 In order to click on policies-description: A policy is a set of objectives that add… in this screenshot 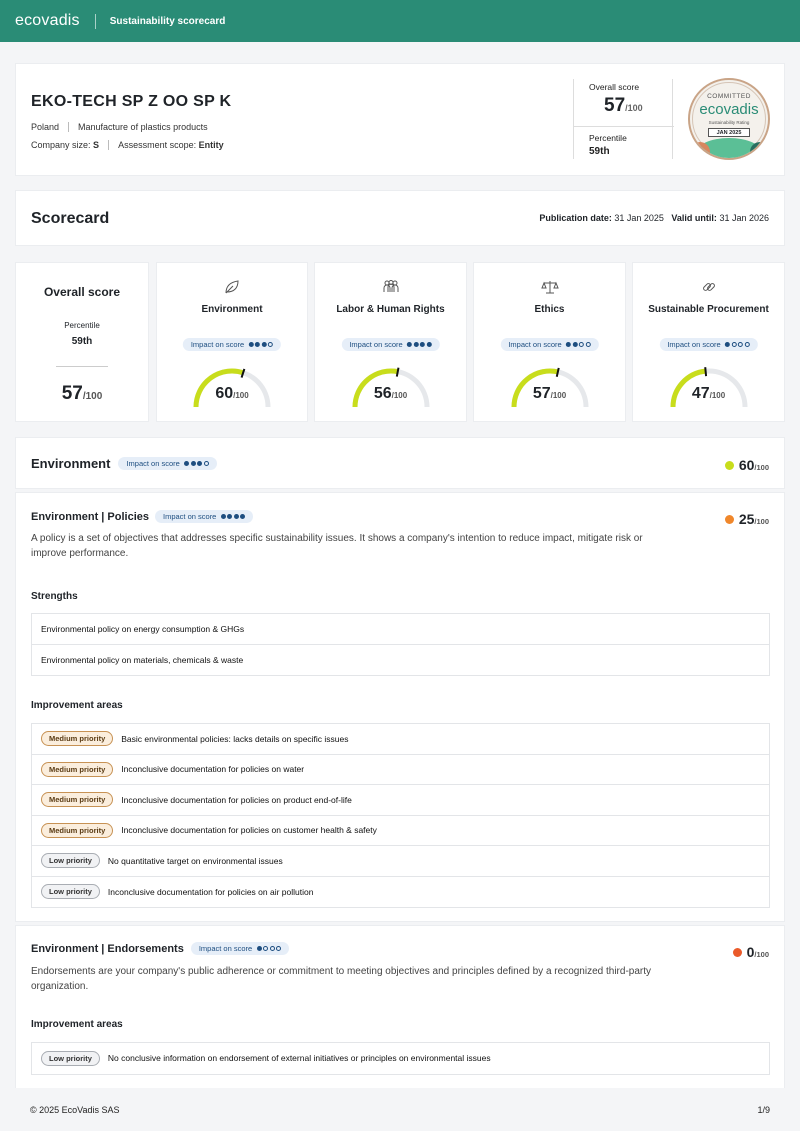, I will do `click(337, 546)`.